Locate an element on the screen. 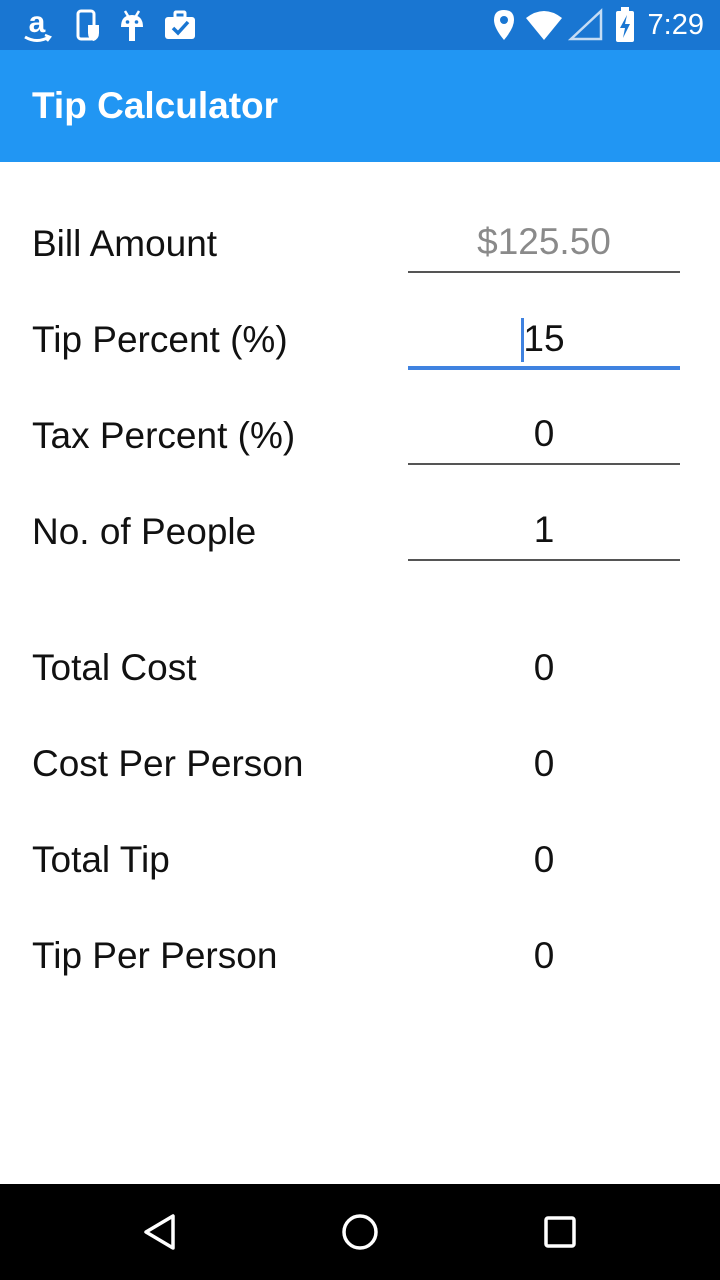 This screenshot has height=1280, width=720. phone-shield-icon is located at coordinates (87, 25).